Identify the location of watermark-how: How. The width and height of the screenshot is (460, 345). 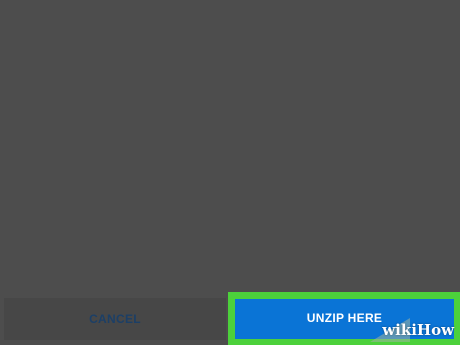
(435, 330).